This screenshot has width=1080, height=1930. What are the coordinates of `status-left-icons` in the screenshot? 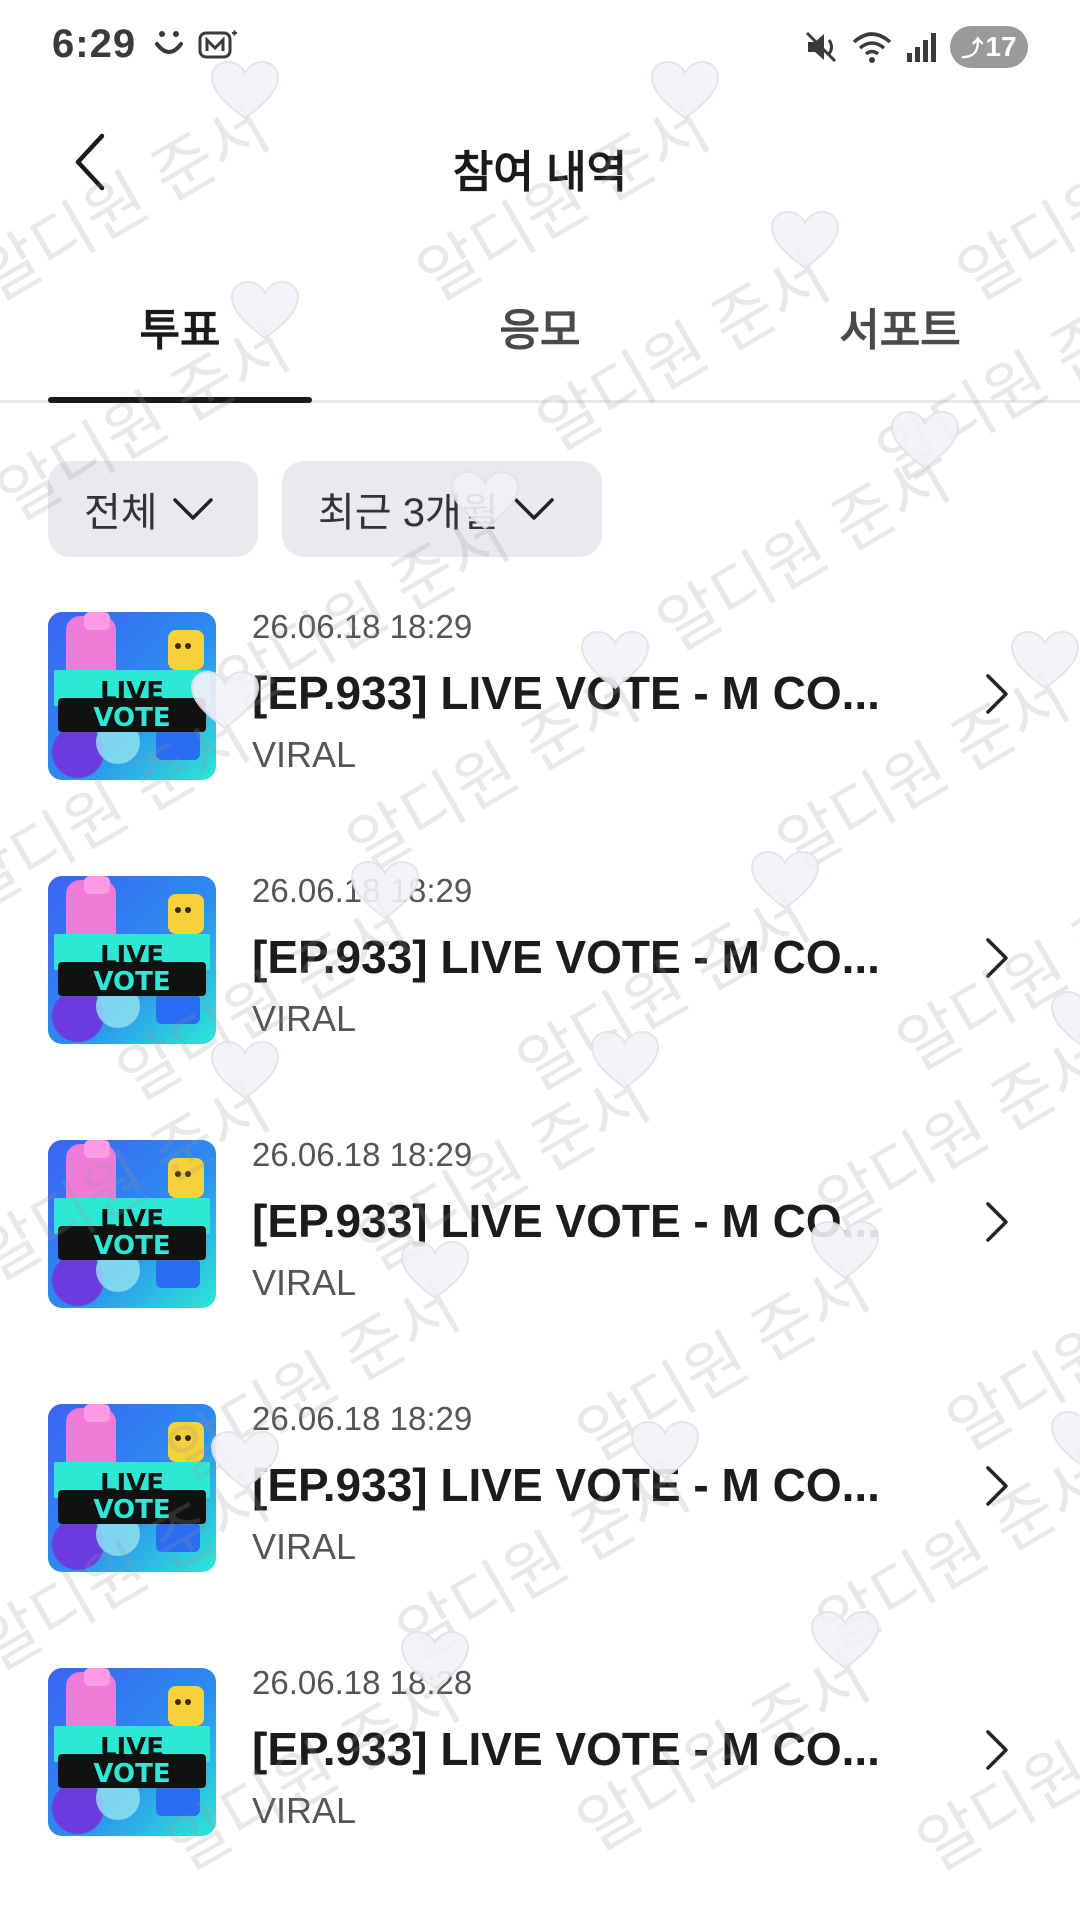 It's located at (196, 45).